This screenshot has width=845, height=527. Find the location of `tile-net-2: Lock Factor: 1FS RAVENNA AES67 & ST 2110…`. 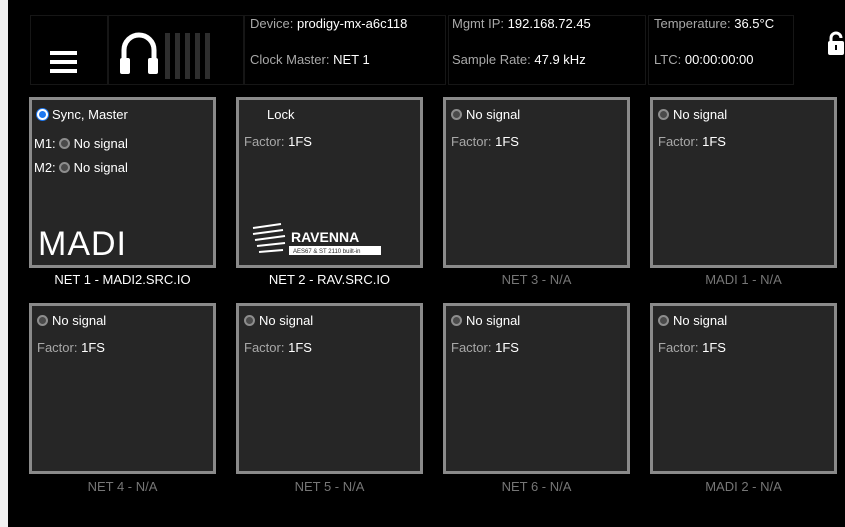

tile-net-2: Lock Factor: 1FS RAVENNA AES67 & ST 2110… is located at coordinates (329, 182).